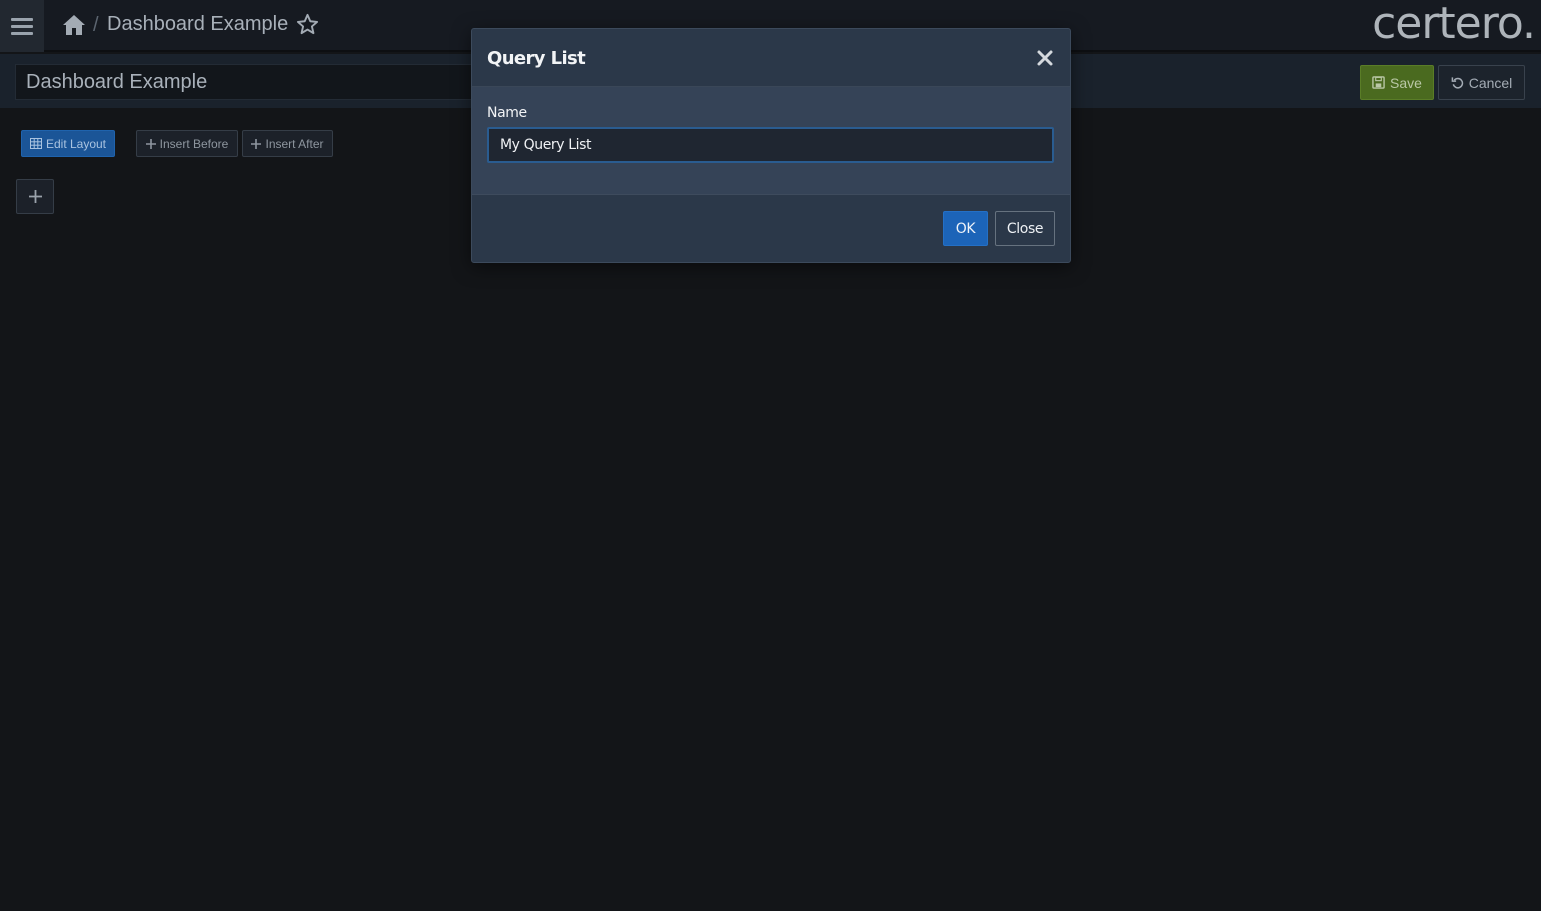  Describe the element at coordinates (194, 143) in the screenshot. I see `insert-before-label: Insert Before` at that location.